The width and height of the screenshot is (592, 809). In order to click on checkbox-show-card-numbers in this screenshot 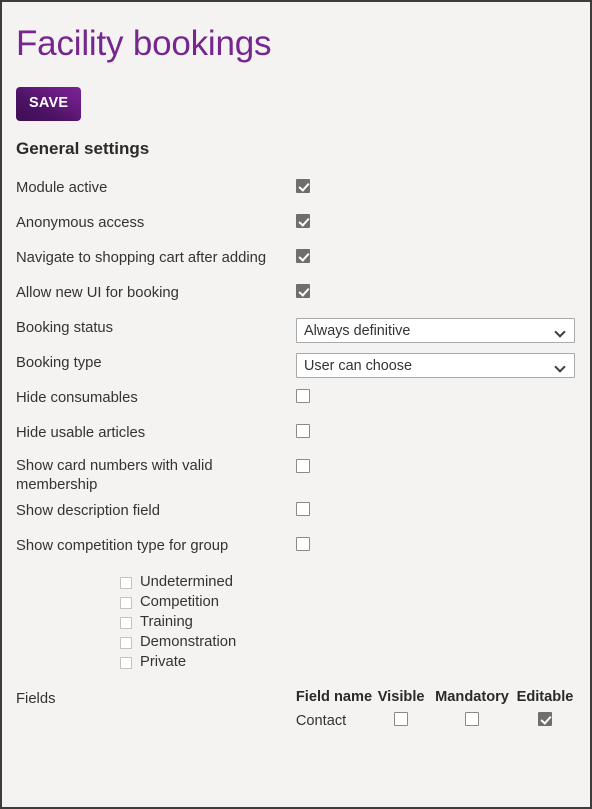, I will do `click(303, 466)`.